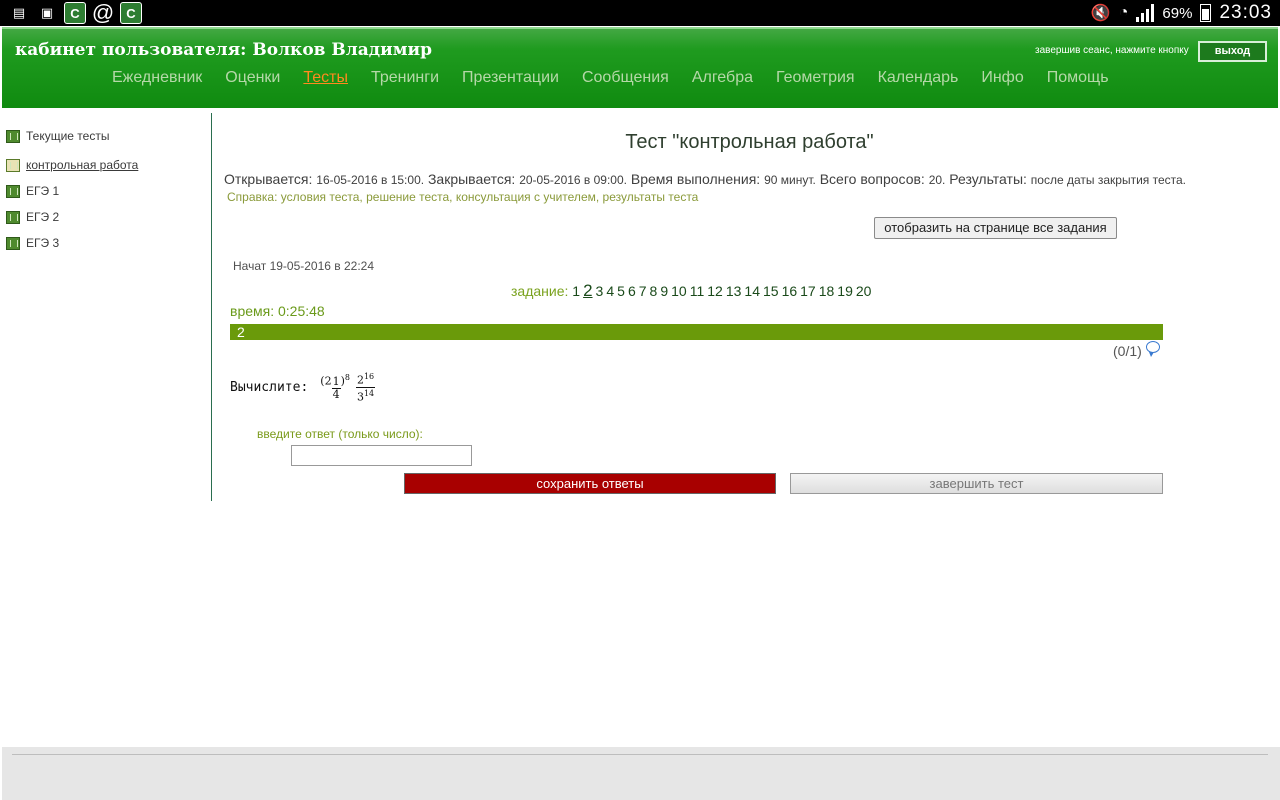  What do you see at coordinates (573, 180) in the screenshot?
I see `closes-value: 20-05-2016 в 09:00.` at bounding box center [573, 180].